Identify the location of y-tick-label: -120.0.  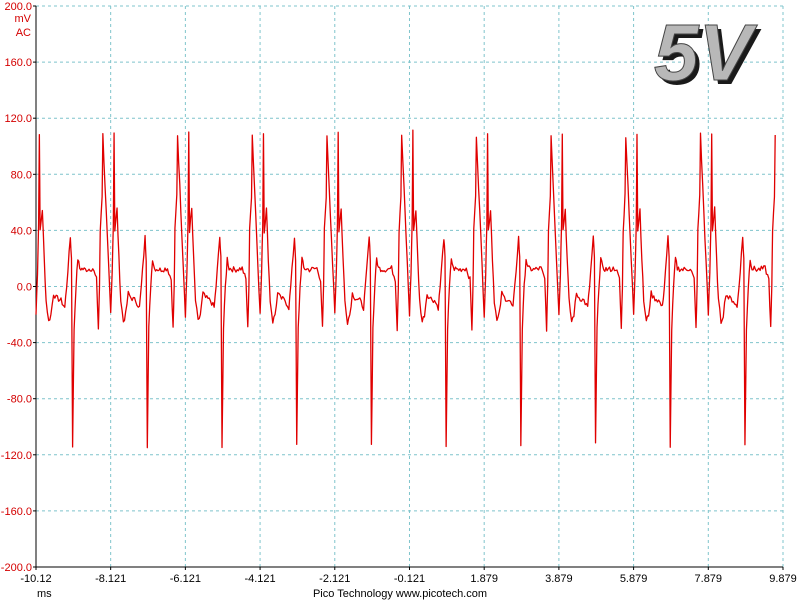
(16, 456).